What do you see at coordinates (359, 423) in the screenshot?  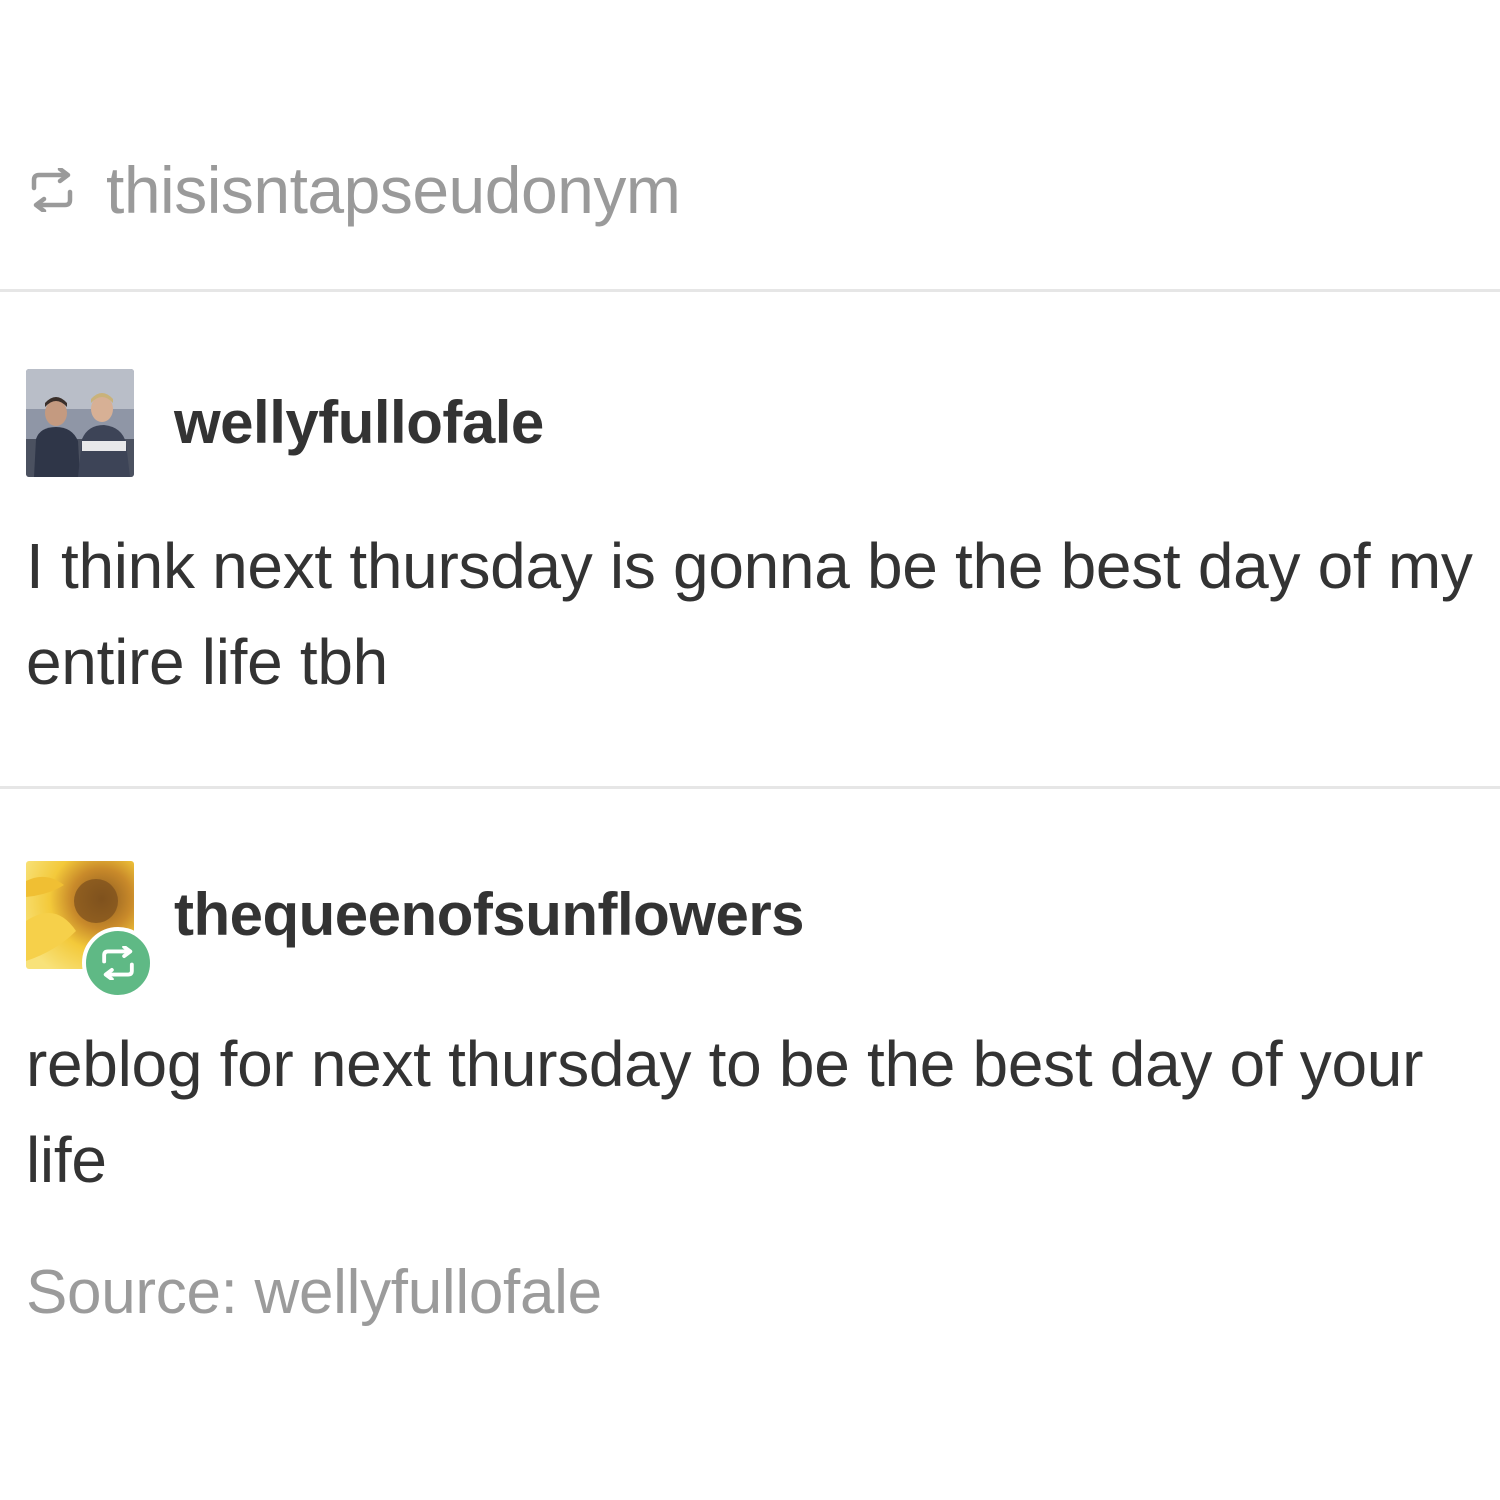 I see `post-username: wellyfullofale` at bounding box center [359, 423].